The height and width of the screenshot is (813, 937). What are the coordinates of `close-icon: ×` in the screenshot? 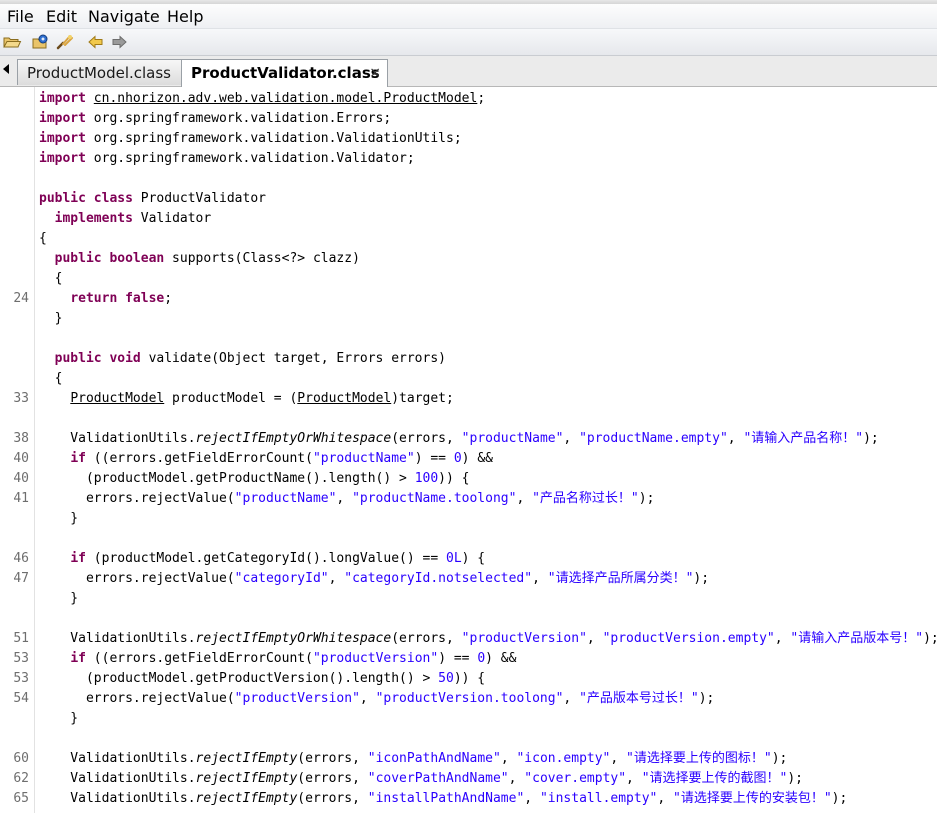 It's located at (375, 73).